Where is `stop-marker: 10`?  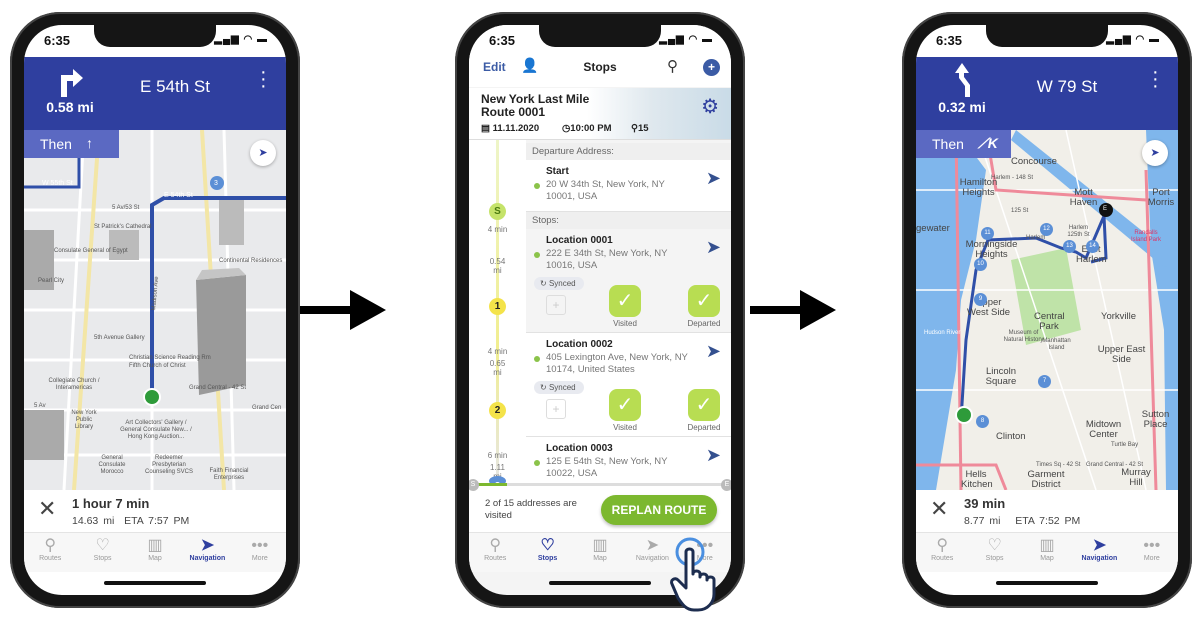
stop-marker: 10 is located at coordinates (980, 264).